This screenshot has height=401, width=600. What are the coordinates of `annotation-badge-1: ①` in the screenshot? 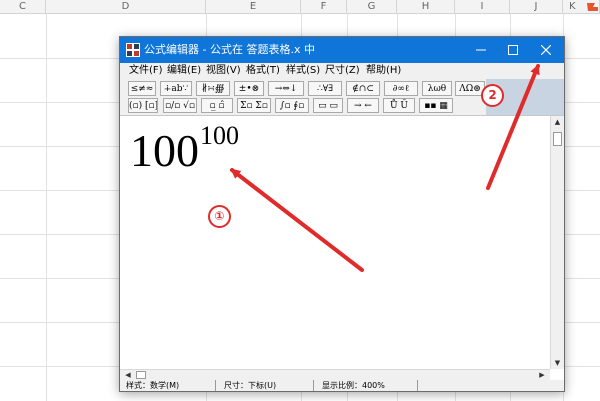 It's located at (219, 216).